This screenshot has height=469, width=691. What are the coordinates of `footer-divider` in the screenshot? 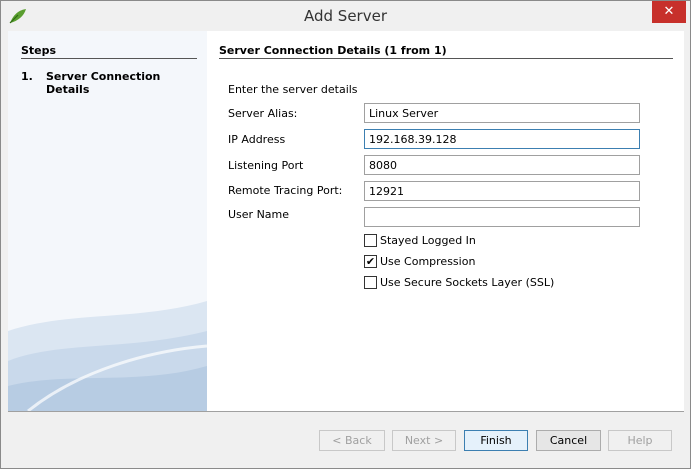 It's located at (346, 411).